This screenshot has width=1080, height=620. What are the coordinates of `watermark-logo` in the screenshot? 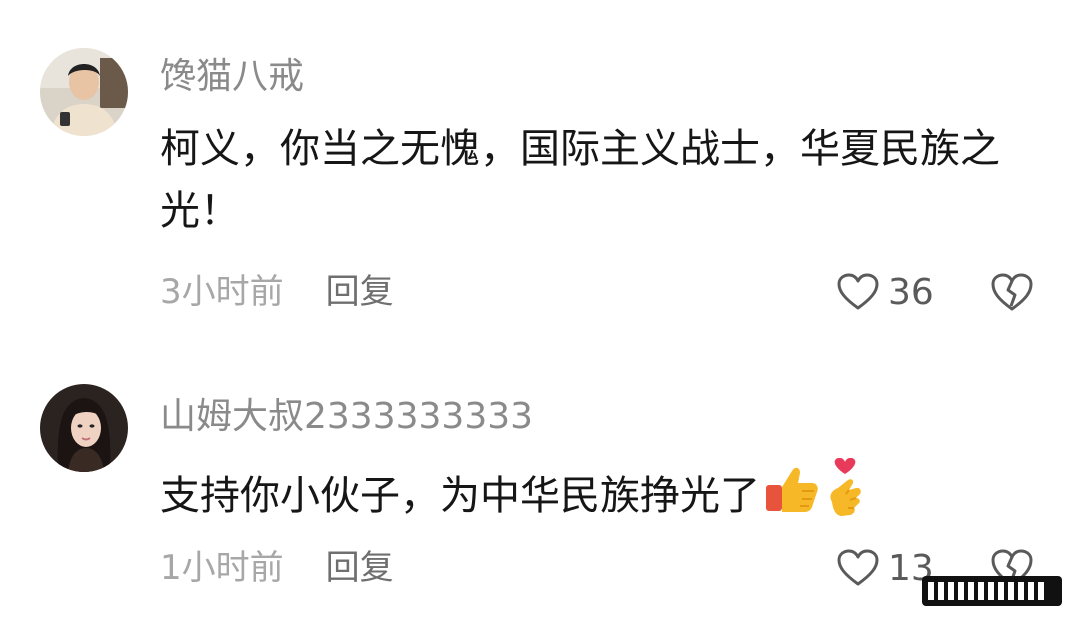 It's located at (992, 591).